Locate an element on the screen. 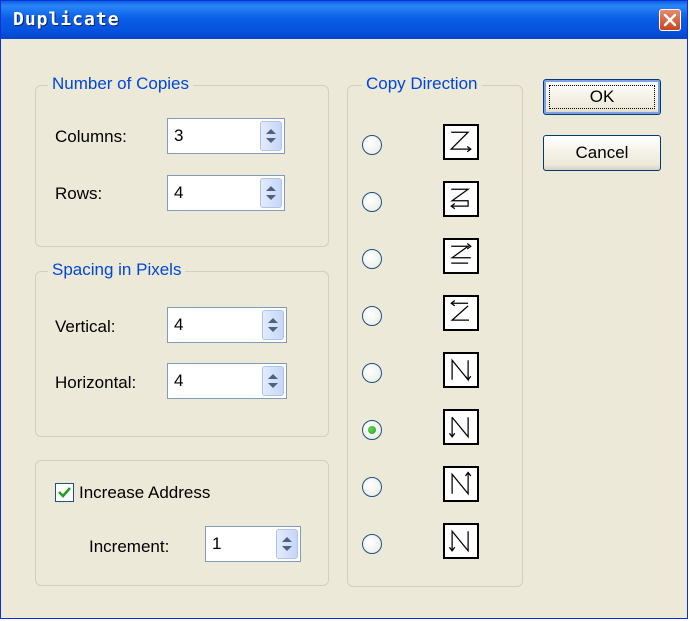  vertical-spinner: 4 is located at coordinates (227, 325).